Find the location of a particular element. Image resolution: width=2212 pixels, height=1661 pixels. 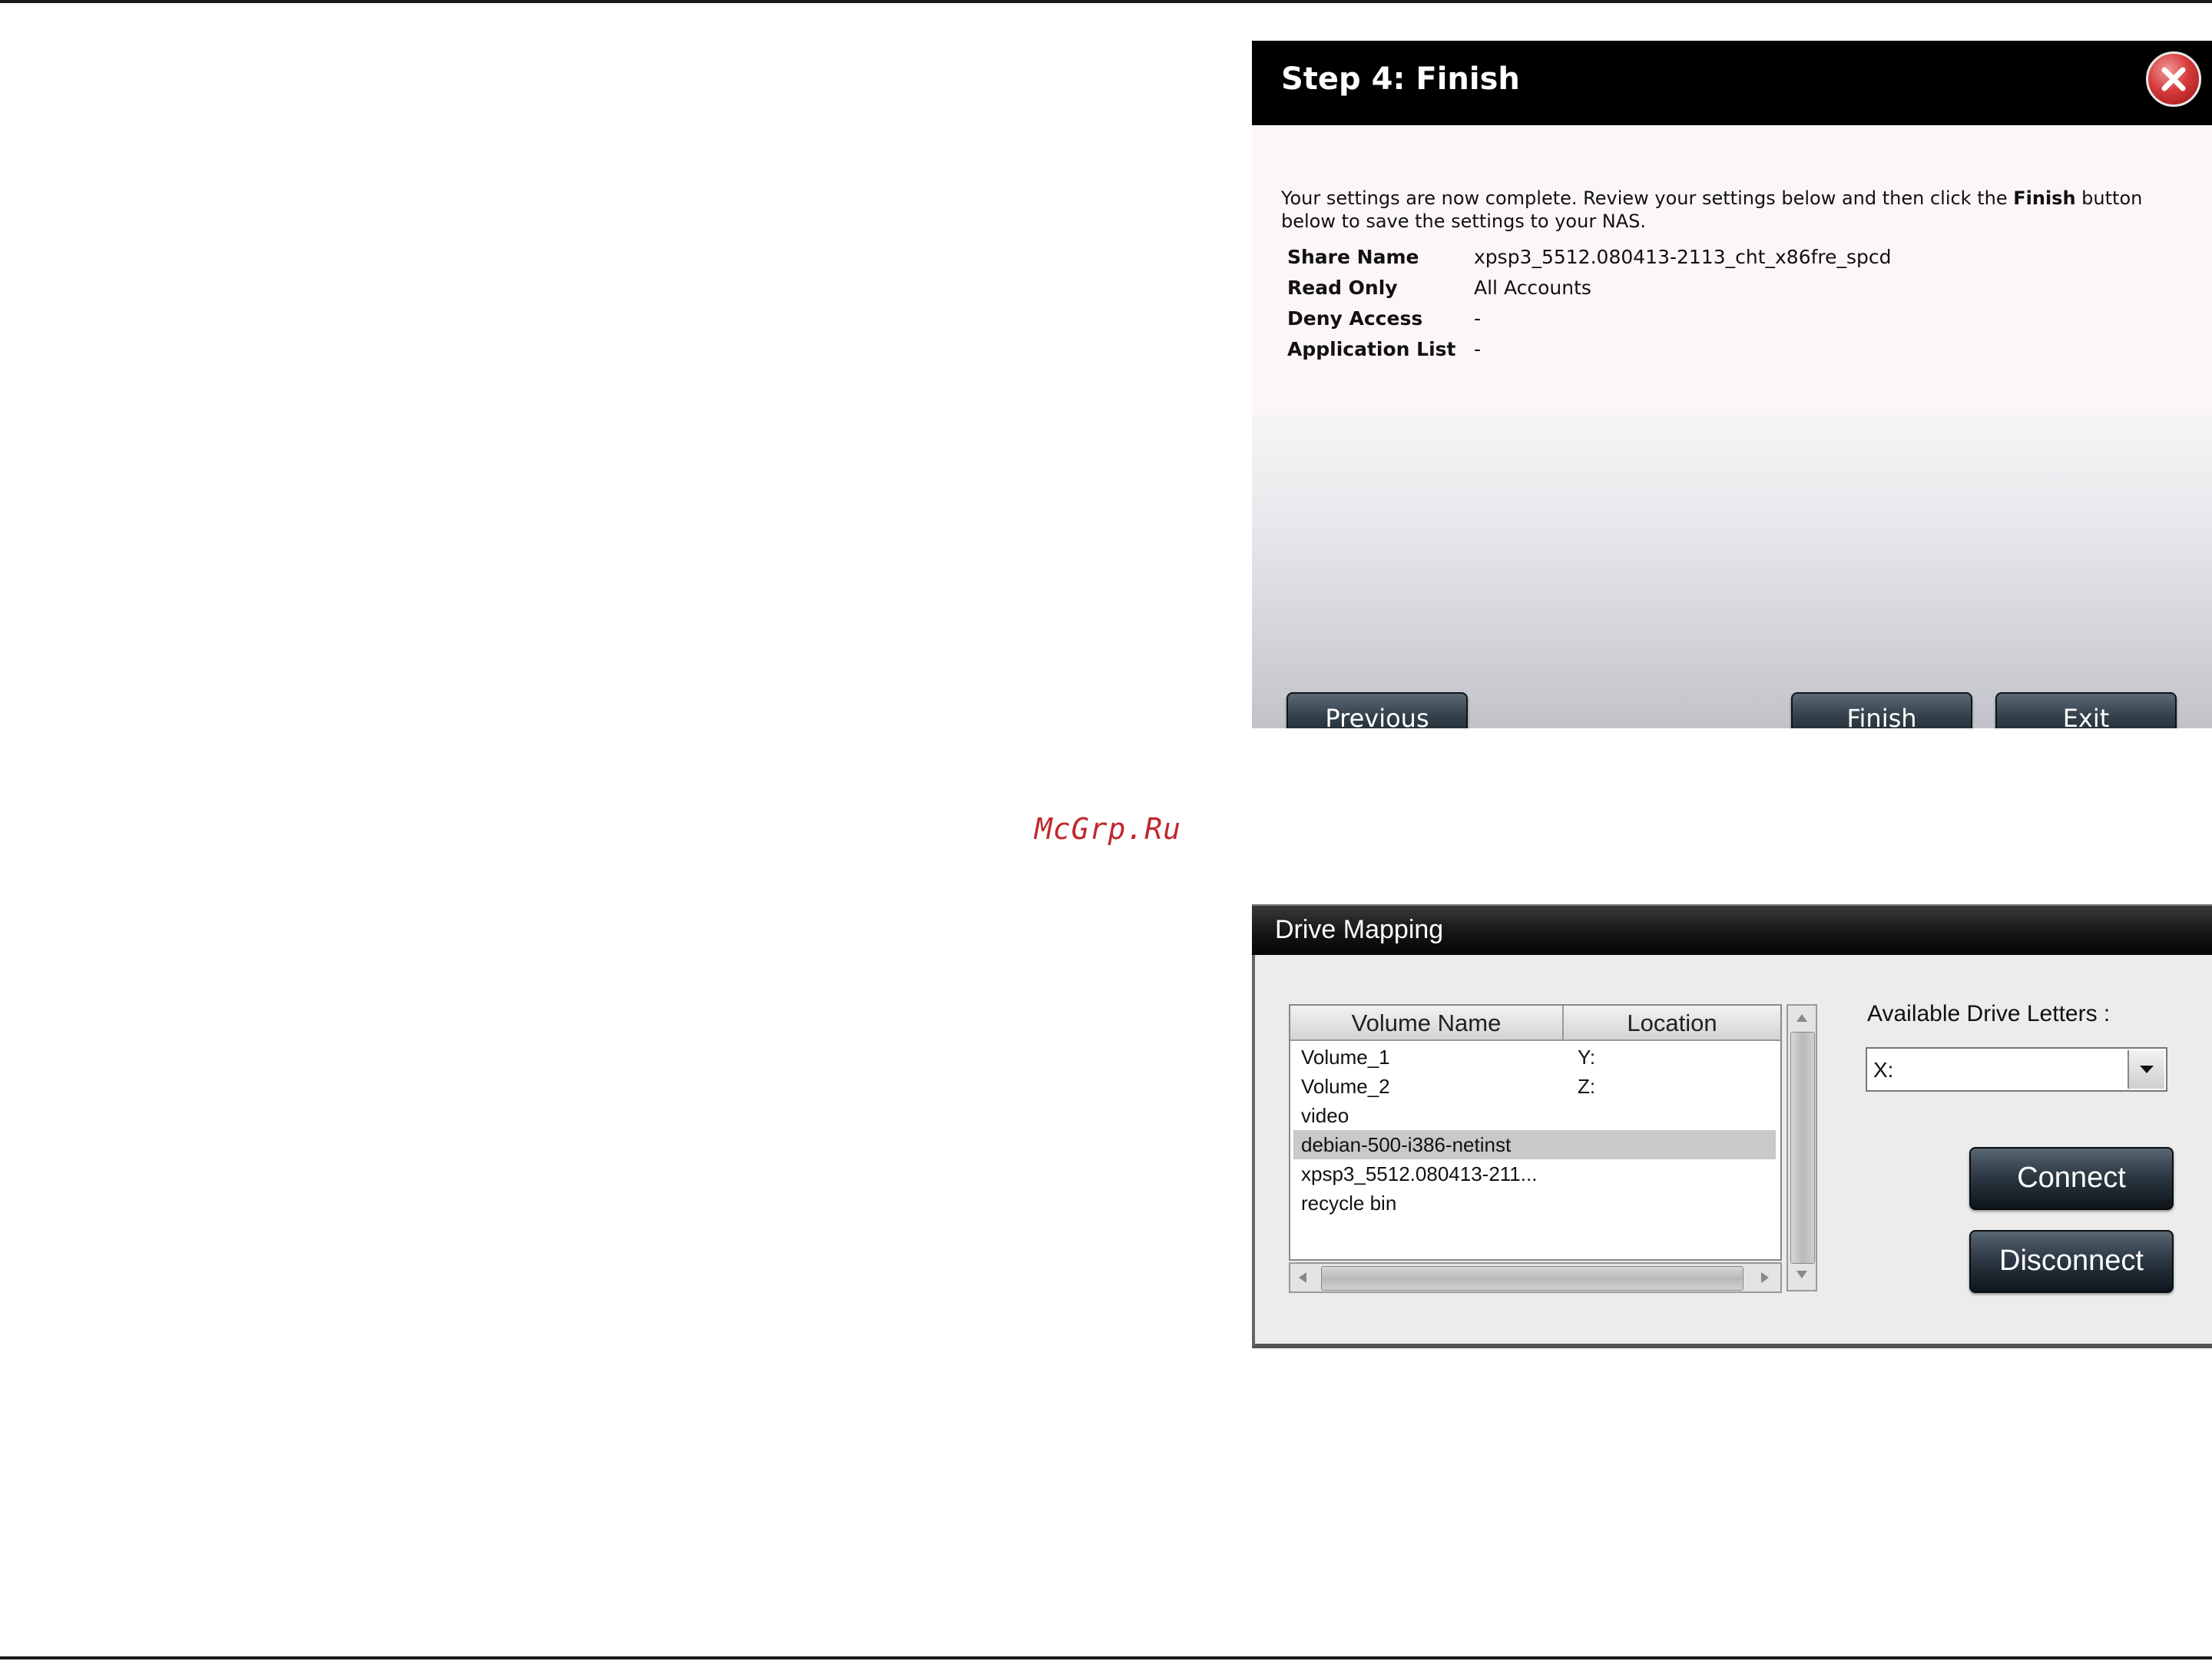

close-icon is located at coordinates (2174, 79).